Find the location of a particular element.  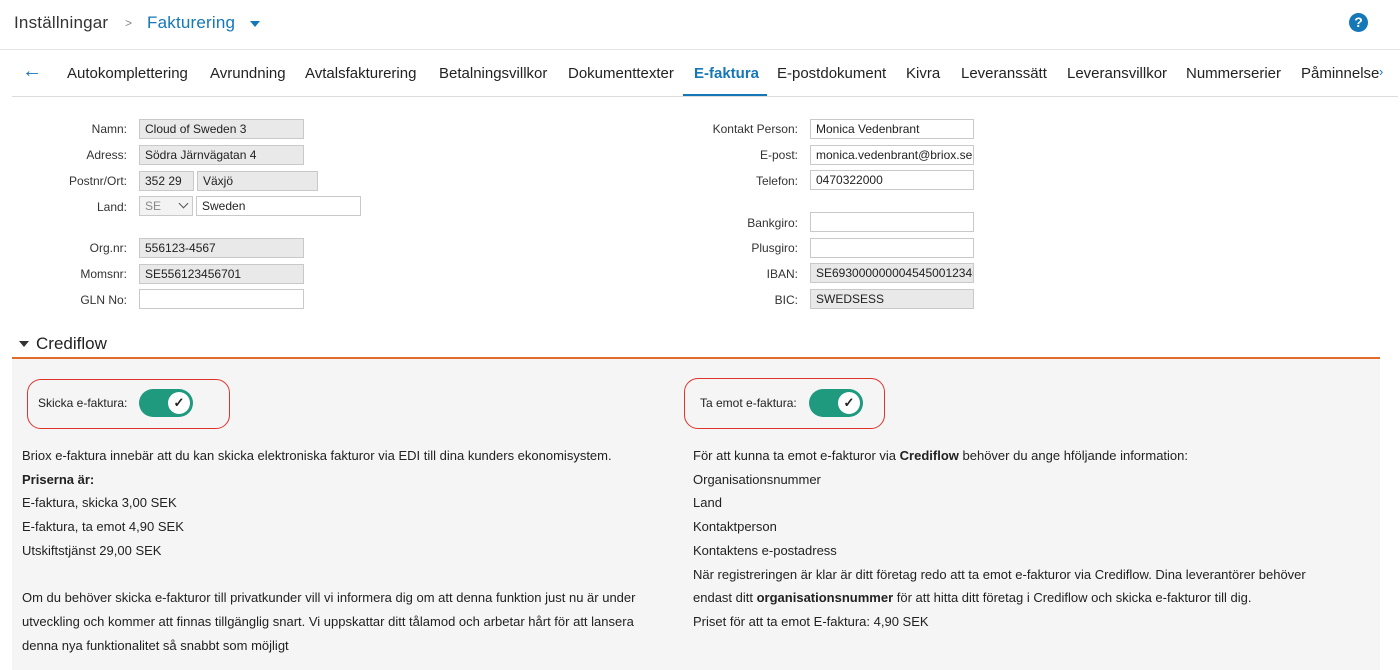

bic-label: BIC: is located at coordinates (786, 300).